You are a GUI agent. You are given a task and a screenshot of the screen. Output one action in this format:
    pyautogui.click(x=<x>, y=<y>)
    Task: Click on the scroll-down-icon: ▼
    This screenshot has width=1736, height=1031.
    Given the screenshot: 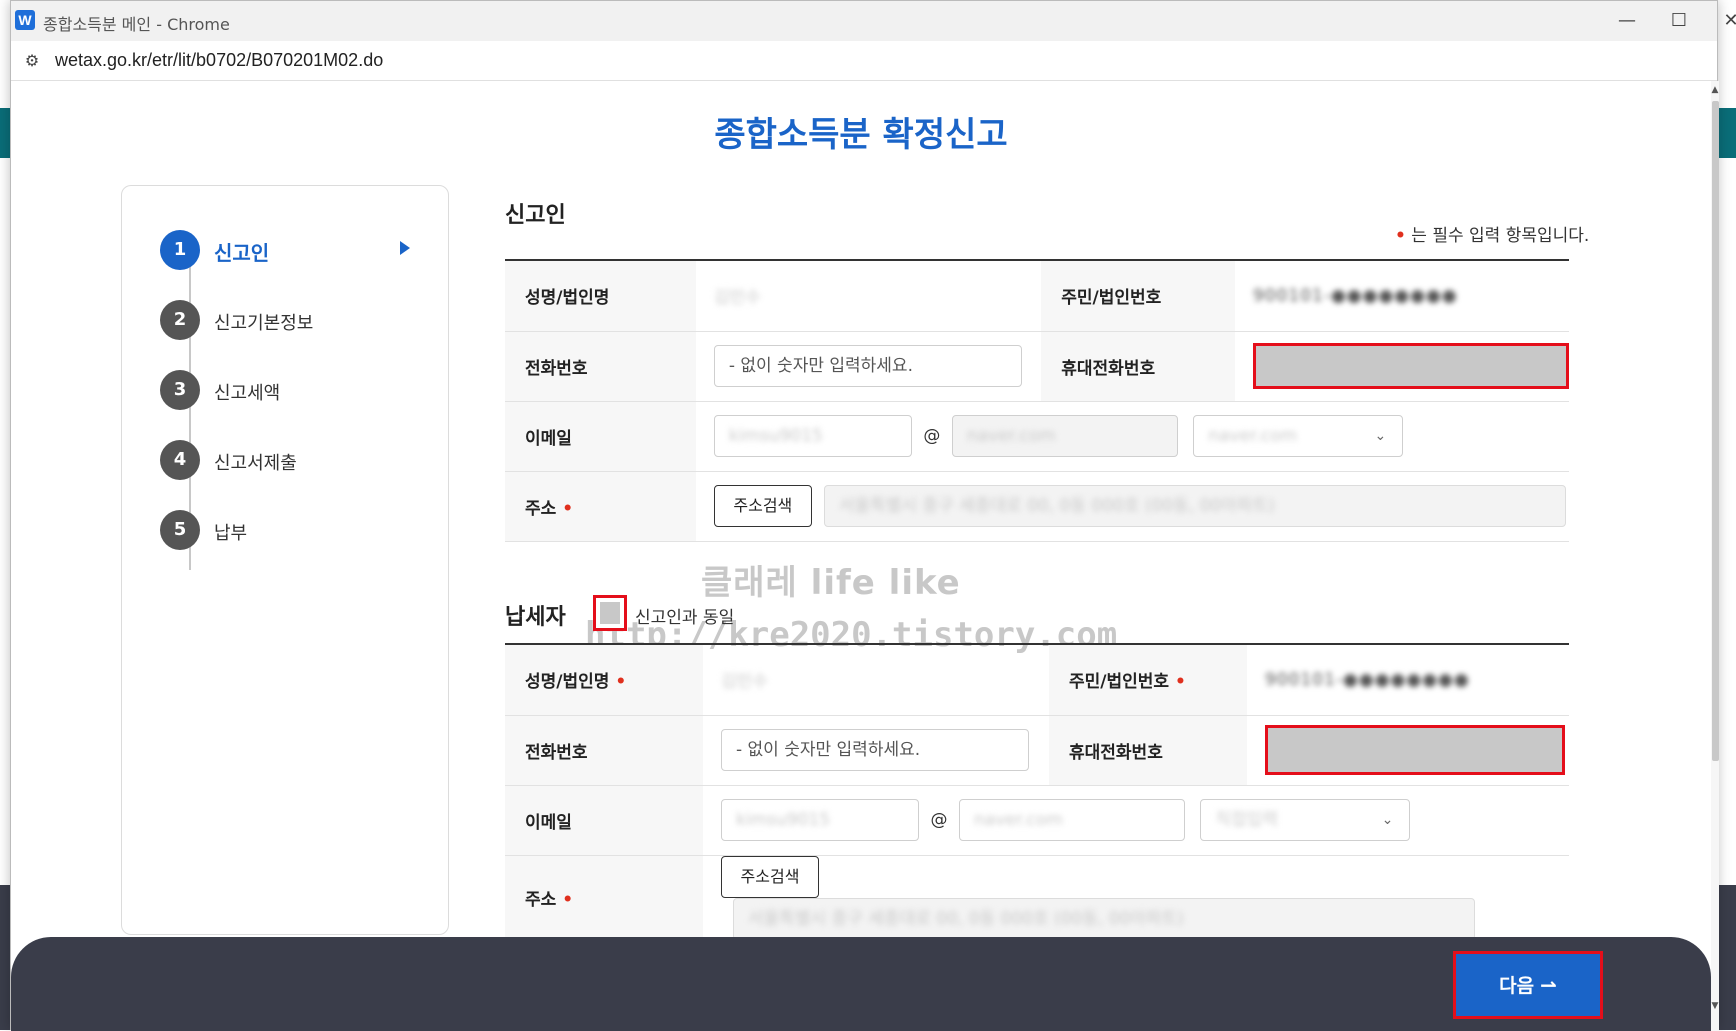 What is the action you would take?
    pyautogui.click(x=1715, y=1007)
    